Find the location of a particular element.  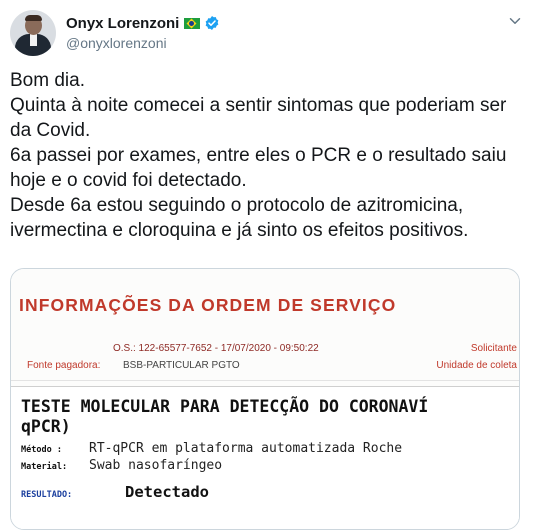

tweet-header: Onyx Lorenzoni @onyxlorenzoni is located at coordinates (268, 33).